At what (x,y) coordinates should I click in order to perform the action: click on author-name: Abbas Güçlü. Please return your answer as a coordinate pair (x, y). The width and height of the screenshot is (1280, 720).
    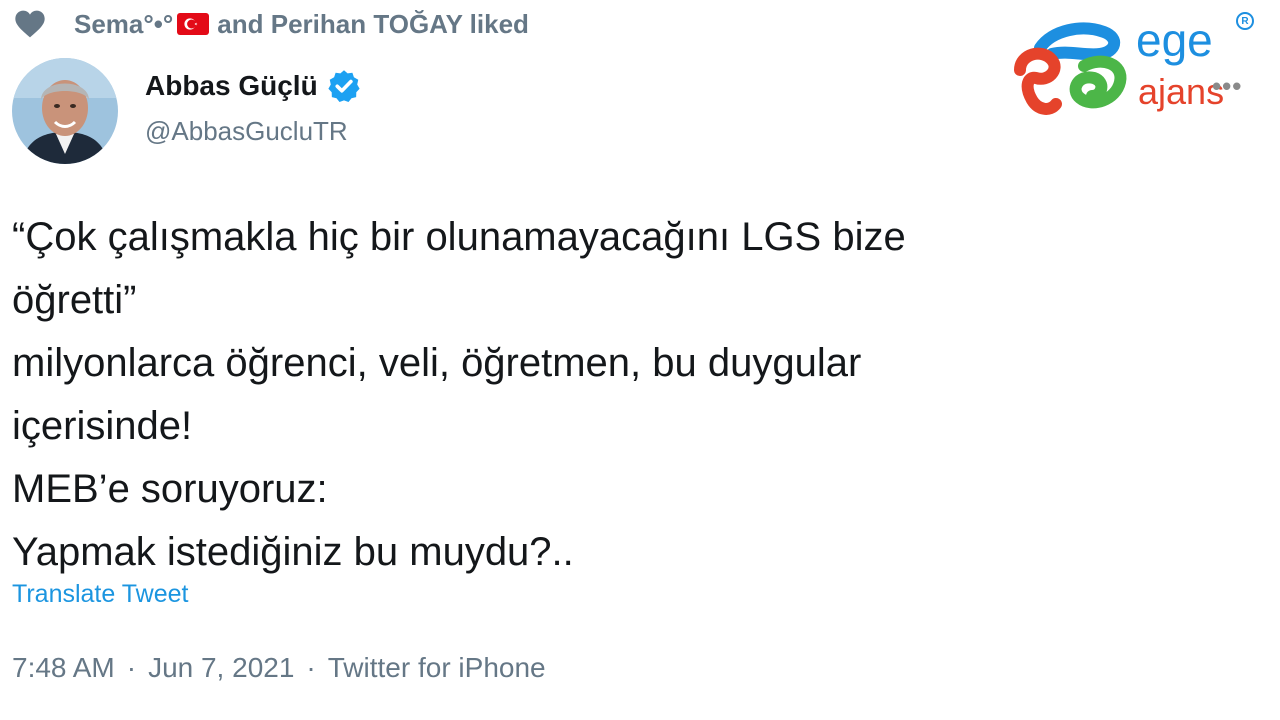
    Looking at the image, I should click on (231, 86).